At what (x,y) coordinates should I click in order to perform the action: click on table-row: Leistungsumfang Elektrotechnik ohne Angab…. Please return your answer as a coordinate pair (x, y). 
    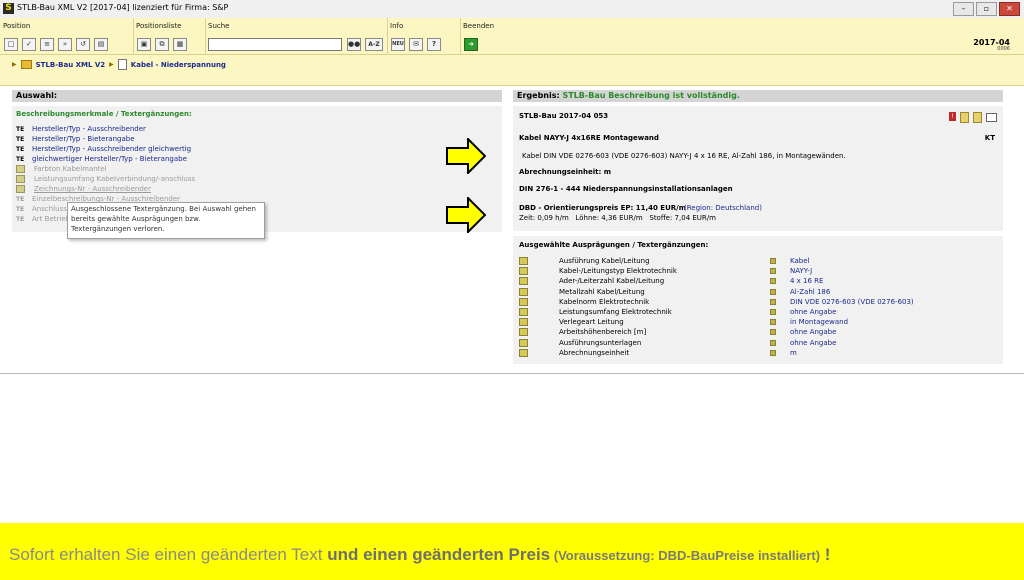
    Looking at the image, I should click on (758, 312).